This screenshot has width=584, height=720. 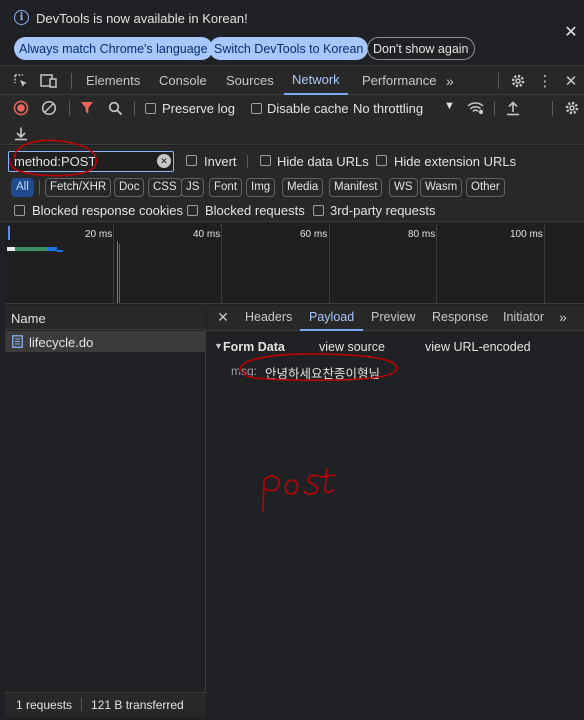 What do you see at coordinates (332, 318) in the screenshot?
I see `tab-payload: Payload` at bounding box center [332, 318].